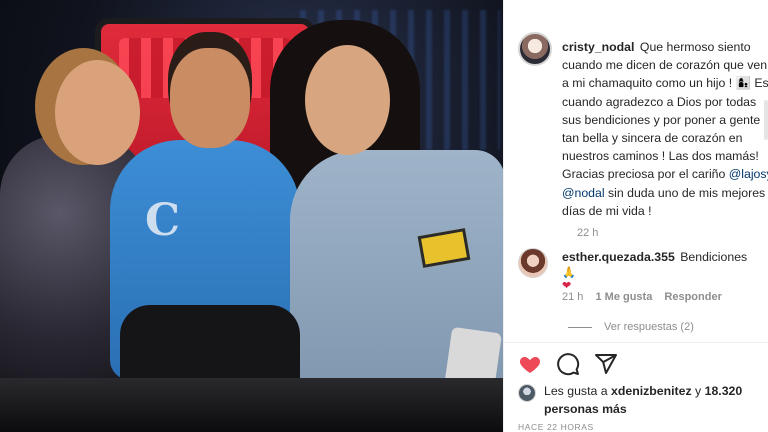  What do you see at coordinates (587, 233) in the screenshot?
I see `caption-time: 22 h` at bounding box center [587, 233].